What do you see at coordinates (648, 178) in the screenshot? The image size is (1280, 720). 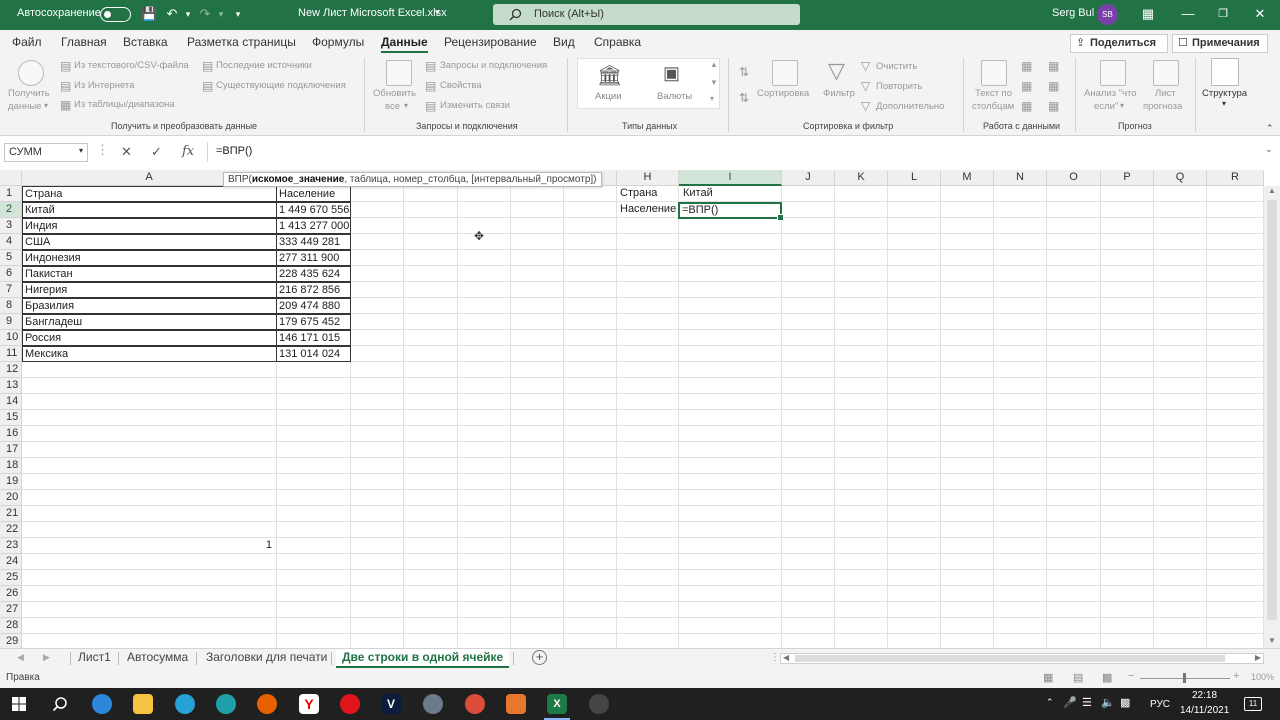 I see `column-header-h: H` at bounding box center [648, 178].